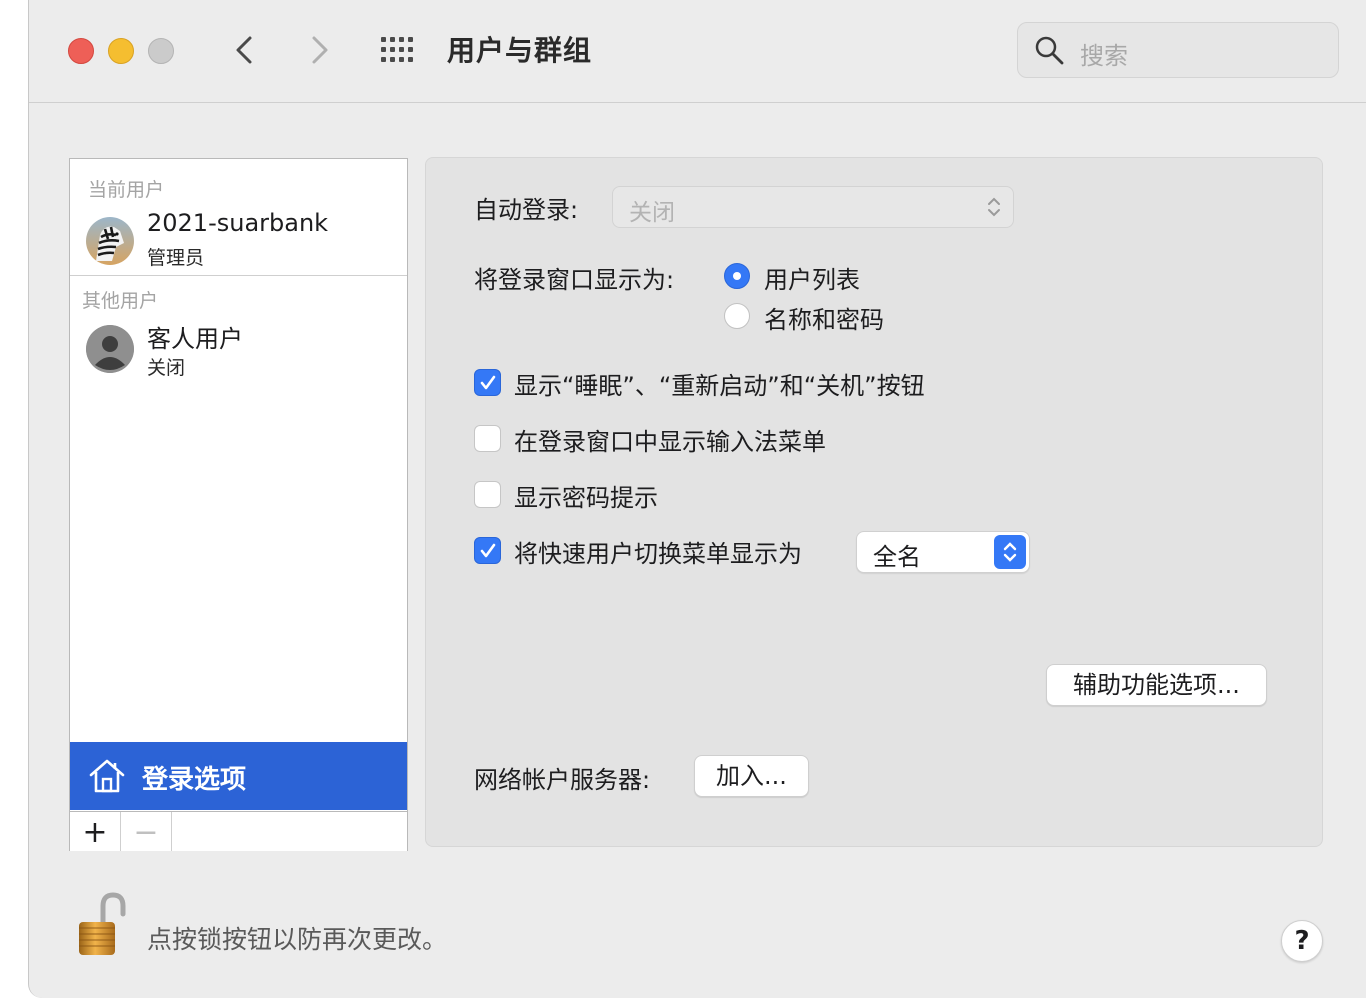 Image resolution: width=1366 pixels, height=998 pixels. Describe the element at coordinates (487, 494) in the screenshot. I see `show-password-hints-checkbox` at that location.